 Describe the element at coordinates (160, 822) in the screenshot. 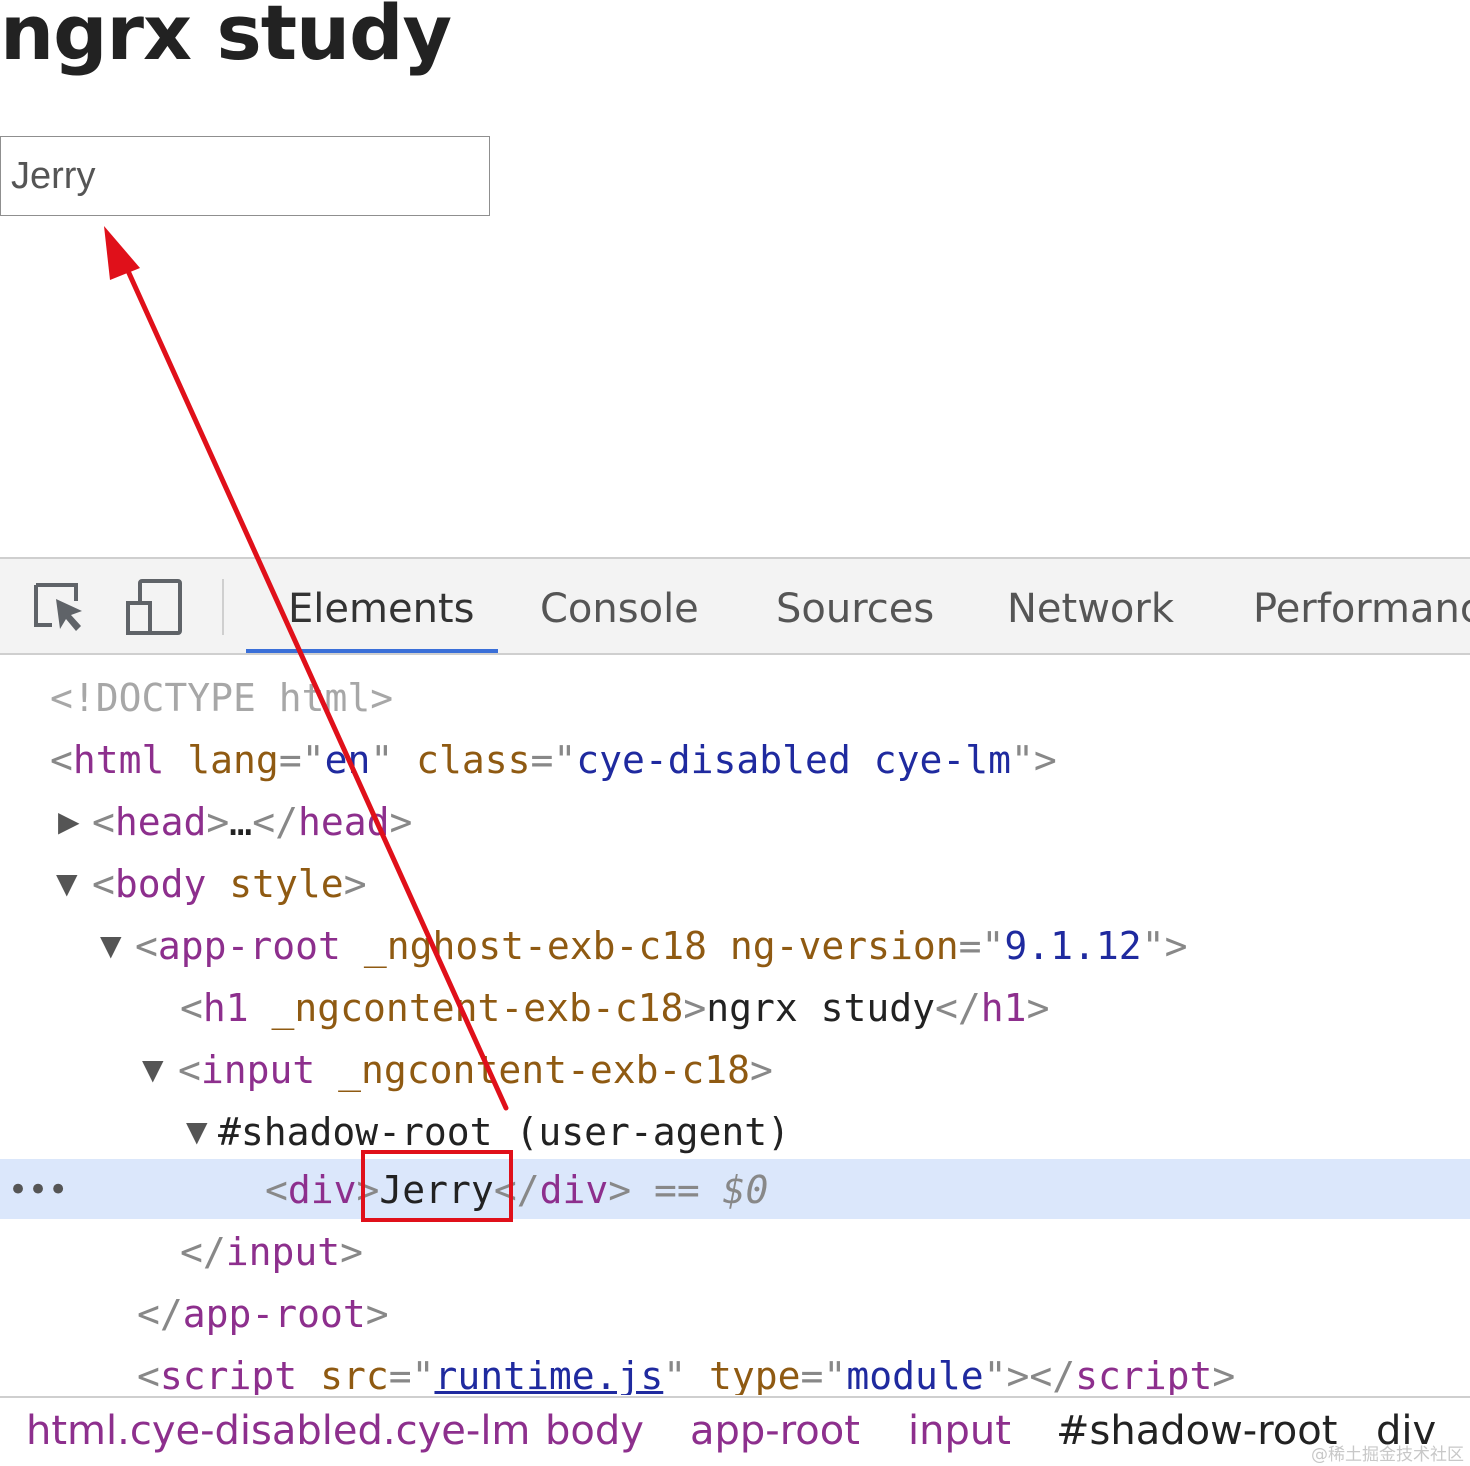

I see `head-tag: head` at that location.